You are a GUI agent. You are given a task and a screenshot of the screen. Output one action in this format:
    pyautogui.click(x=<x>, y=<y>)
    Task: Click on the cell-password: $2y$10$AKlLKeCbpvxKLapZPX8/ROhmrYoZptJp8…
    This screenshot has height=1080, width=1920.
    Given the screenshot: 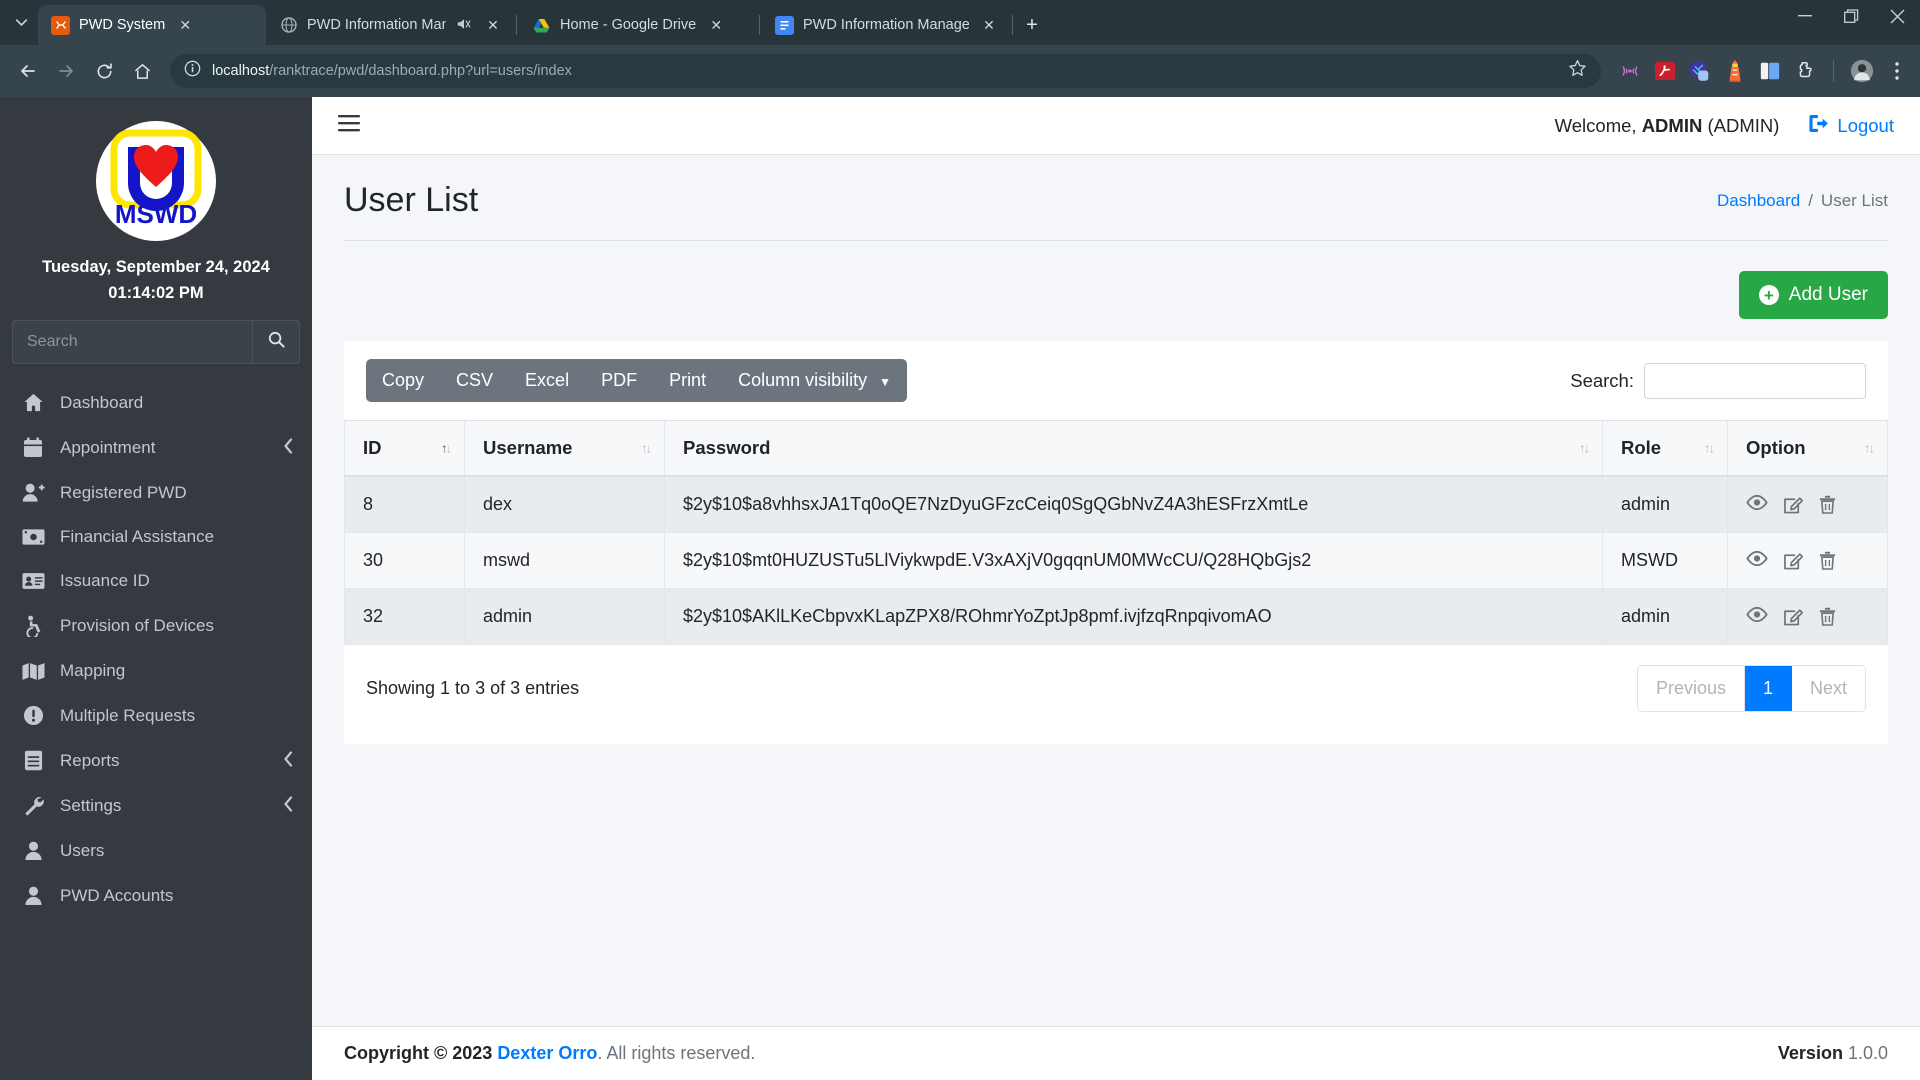 What is the action you would take?
    pyautogui.click(x=1133, y=616)
    